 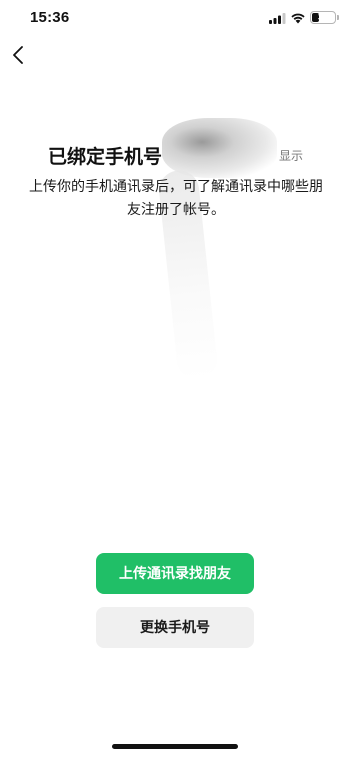 What do you see at coordinates (176, 198) in the screenshot?
I see `description-text: 上传你的手机通讯录后，可了解通讯录中哪些朋友注册了帐号。` at bounding box center [176, 198].